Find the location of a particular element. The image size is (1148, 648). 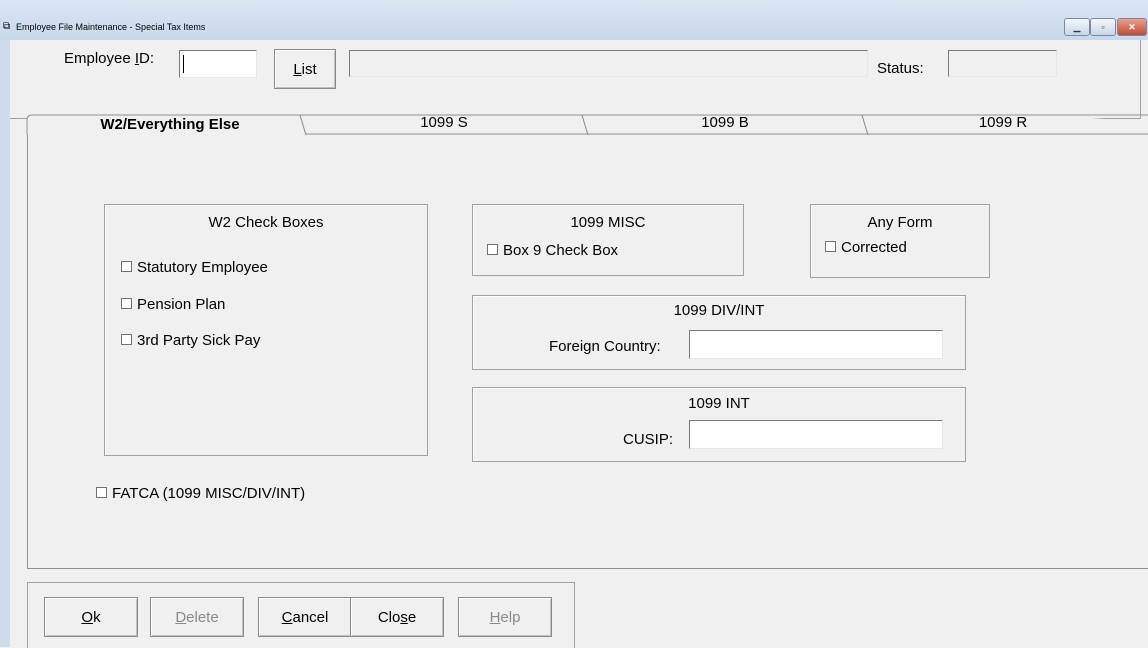

group-title: 1099 DIV/INT is located at coordinates (719, 310).